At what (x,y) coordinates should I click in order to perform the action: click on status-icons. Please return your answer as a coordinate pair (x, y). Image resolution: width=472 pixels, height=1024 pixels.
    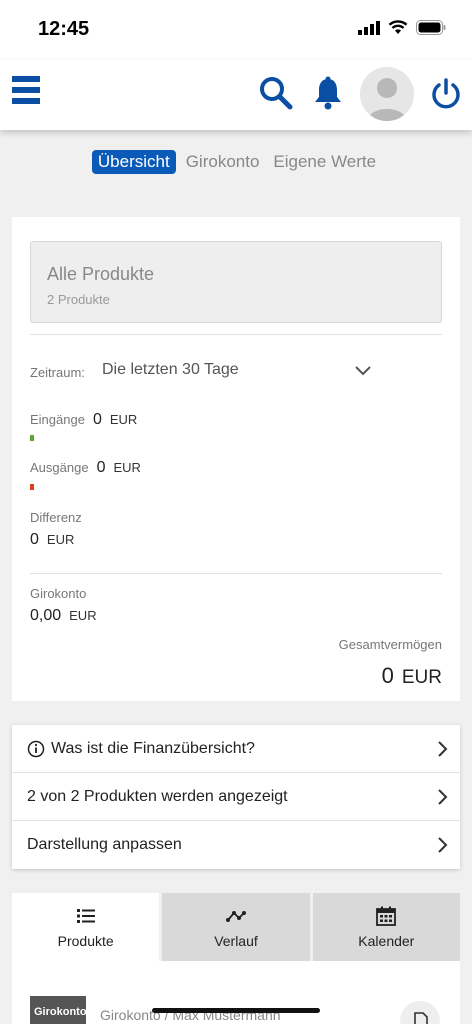
    Looking at the image, I should click on (402, 27).